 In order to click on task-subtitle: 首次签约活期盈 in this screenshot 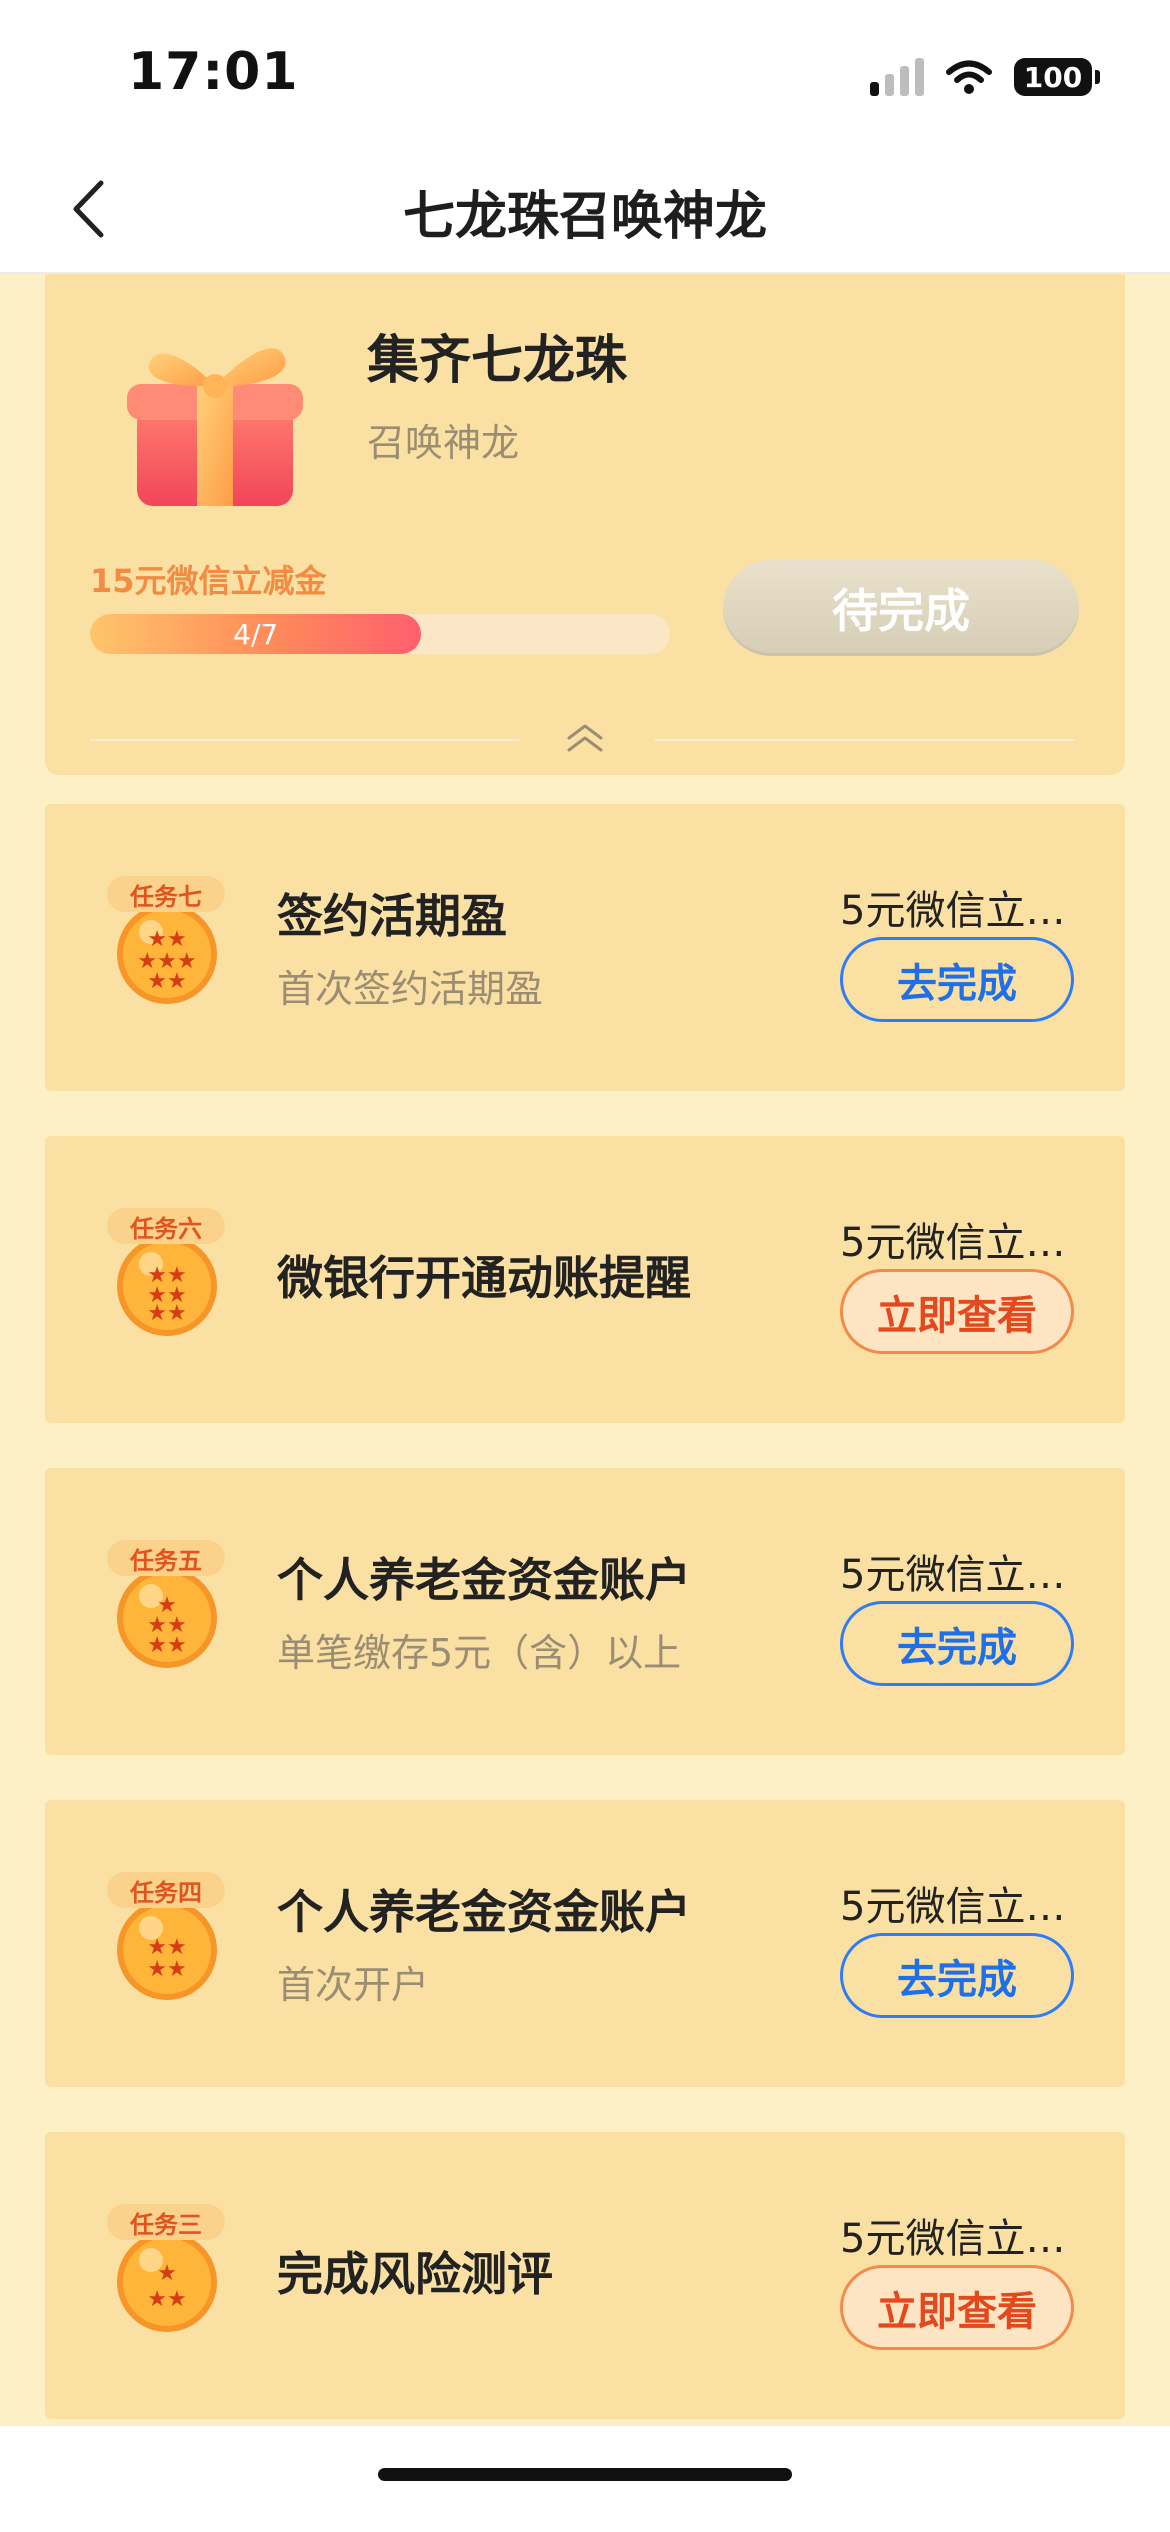, I will do `click(410, 989)`.